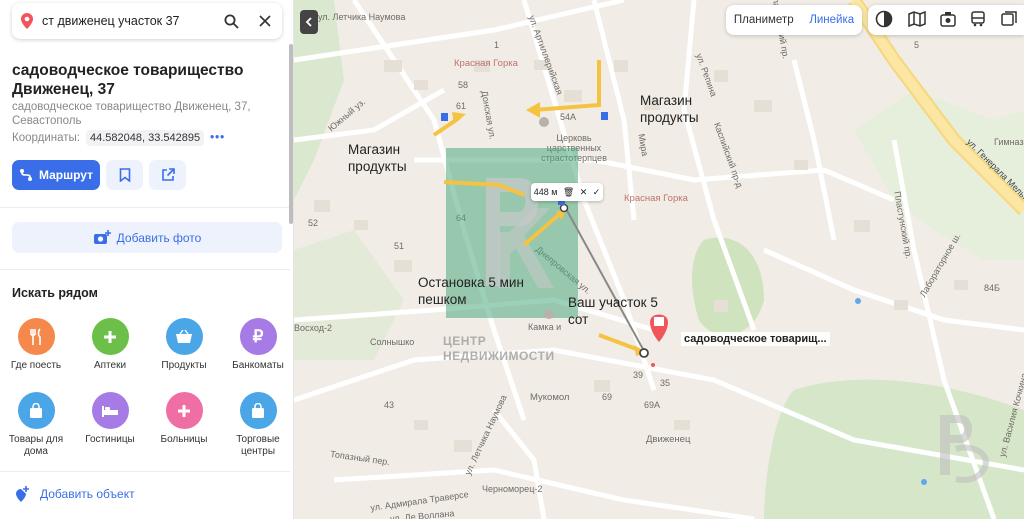 Image resolution: width=1024 pixels, height=519 pixels. What do you see at coordinates (102, 237) in the screenshot?
I see `camera-plus-icon` at bounding box center [102, 237].